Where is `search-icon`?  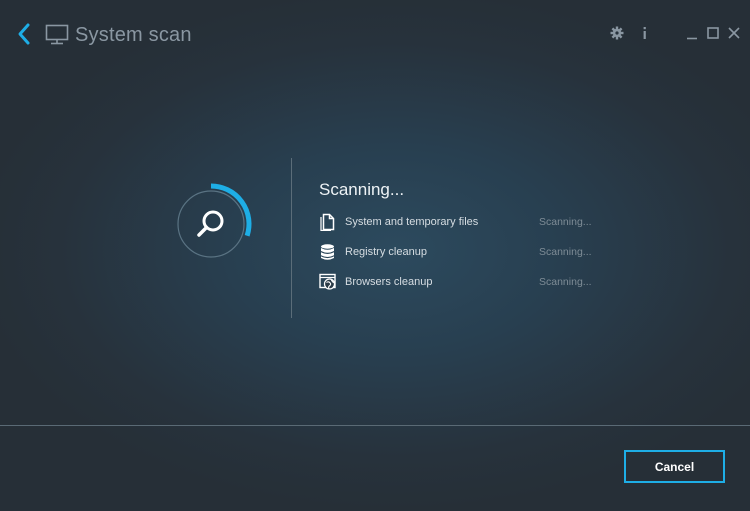 search-icon is located at coordinates (210, 223).